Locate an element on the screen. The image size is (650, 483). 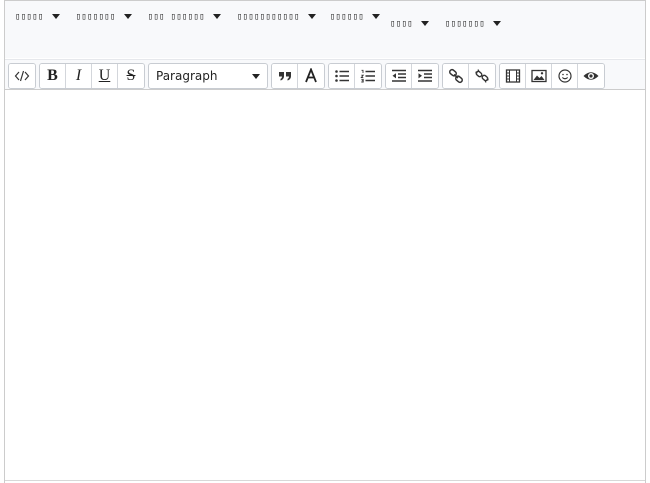
indent-icon is located at coordinates (425, 75).